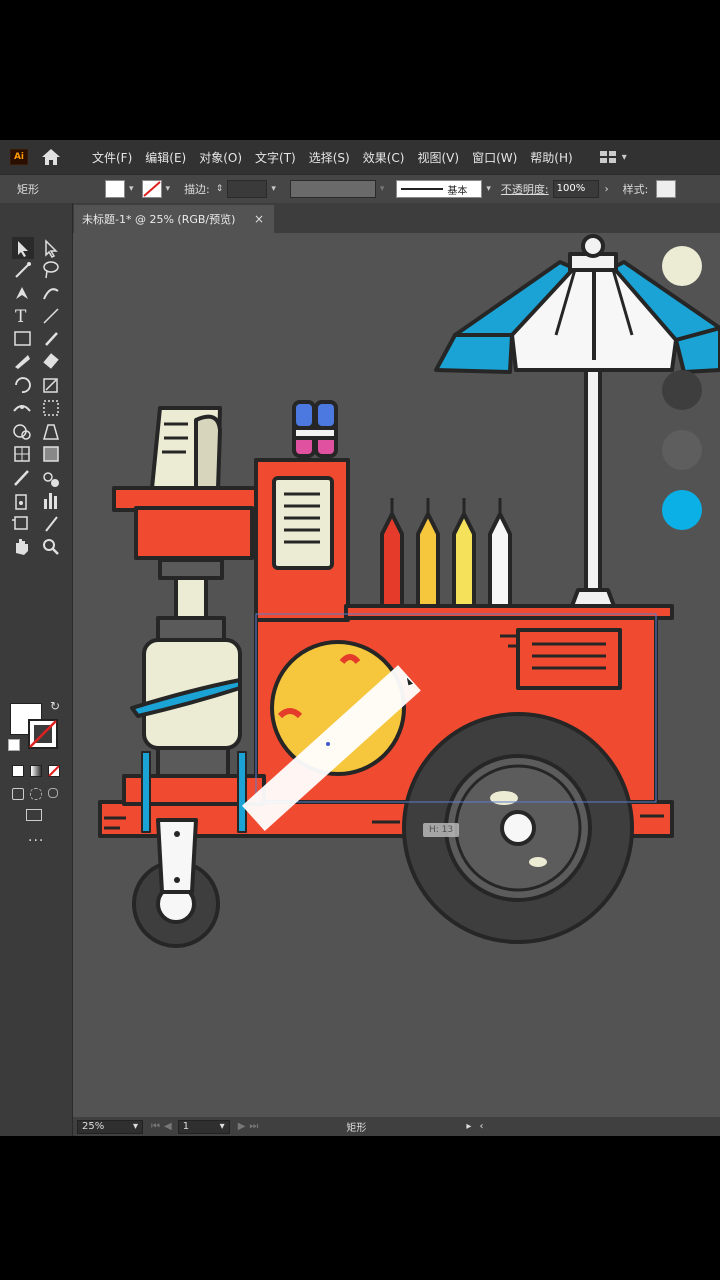  Describe the element at coordinates (275, 157) in the screenshot. I see `menu-type: 文字(T)` at that location.